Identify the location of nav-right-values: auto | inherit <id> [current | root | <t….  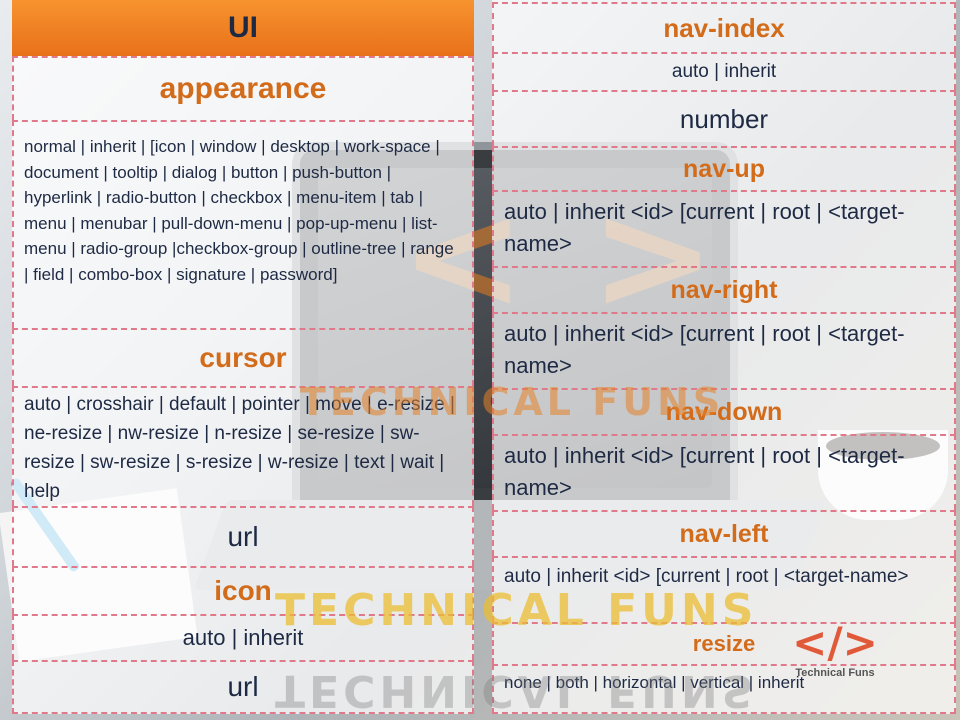
(724, 350).